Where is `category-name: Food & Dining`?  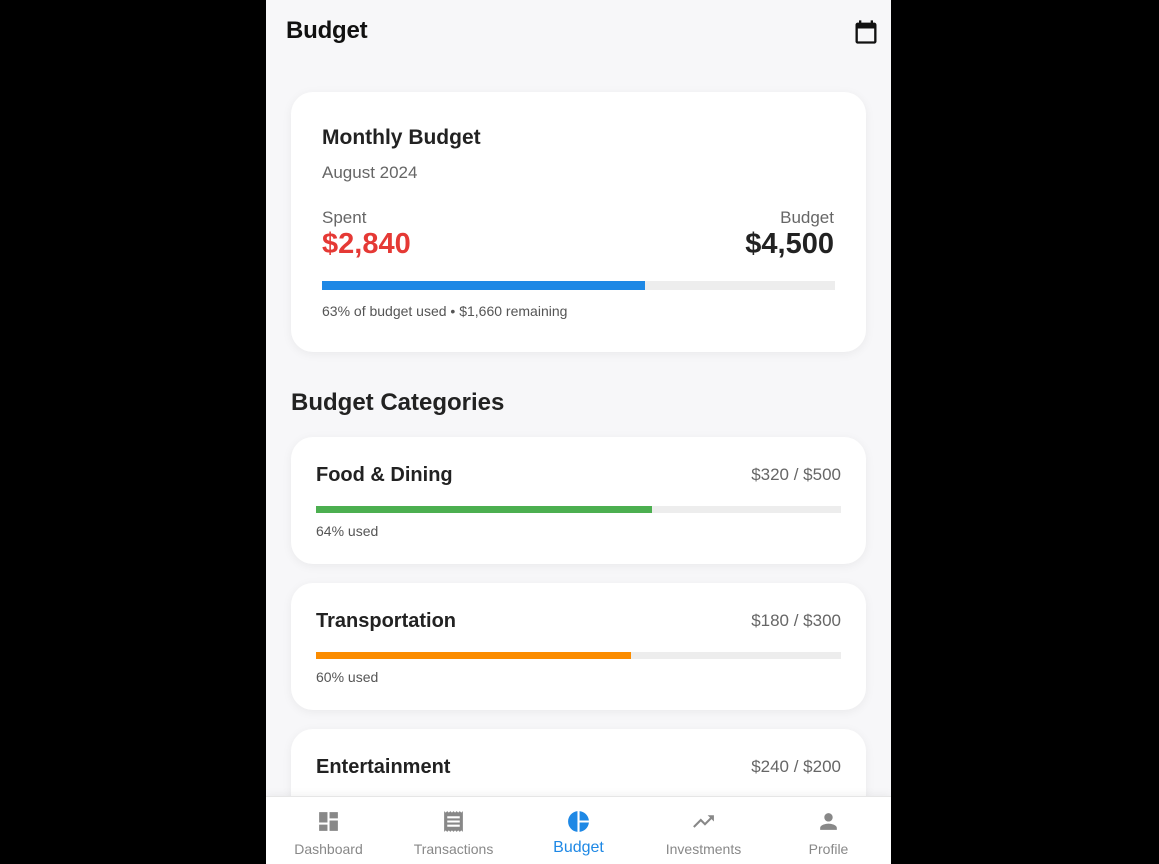 category-name: Food & Dining is located at coordinates (384, 475).